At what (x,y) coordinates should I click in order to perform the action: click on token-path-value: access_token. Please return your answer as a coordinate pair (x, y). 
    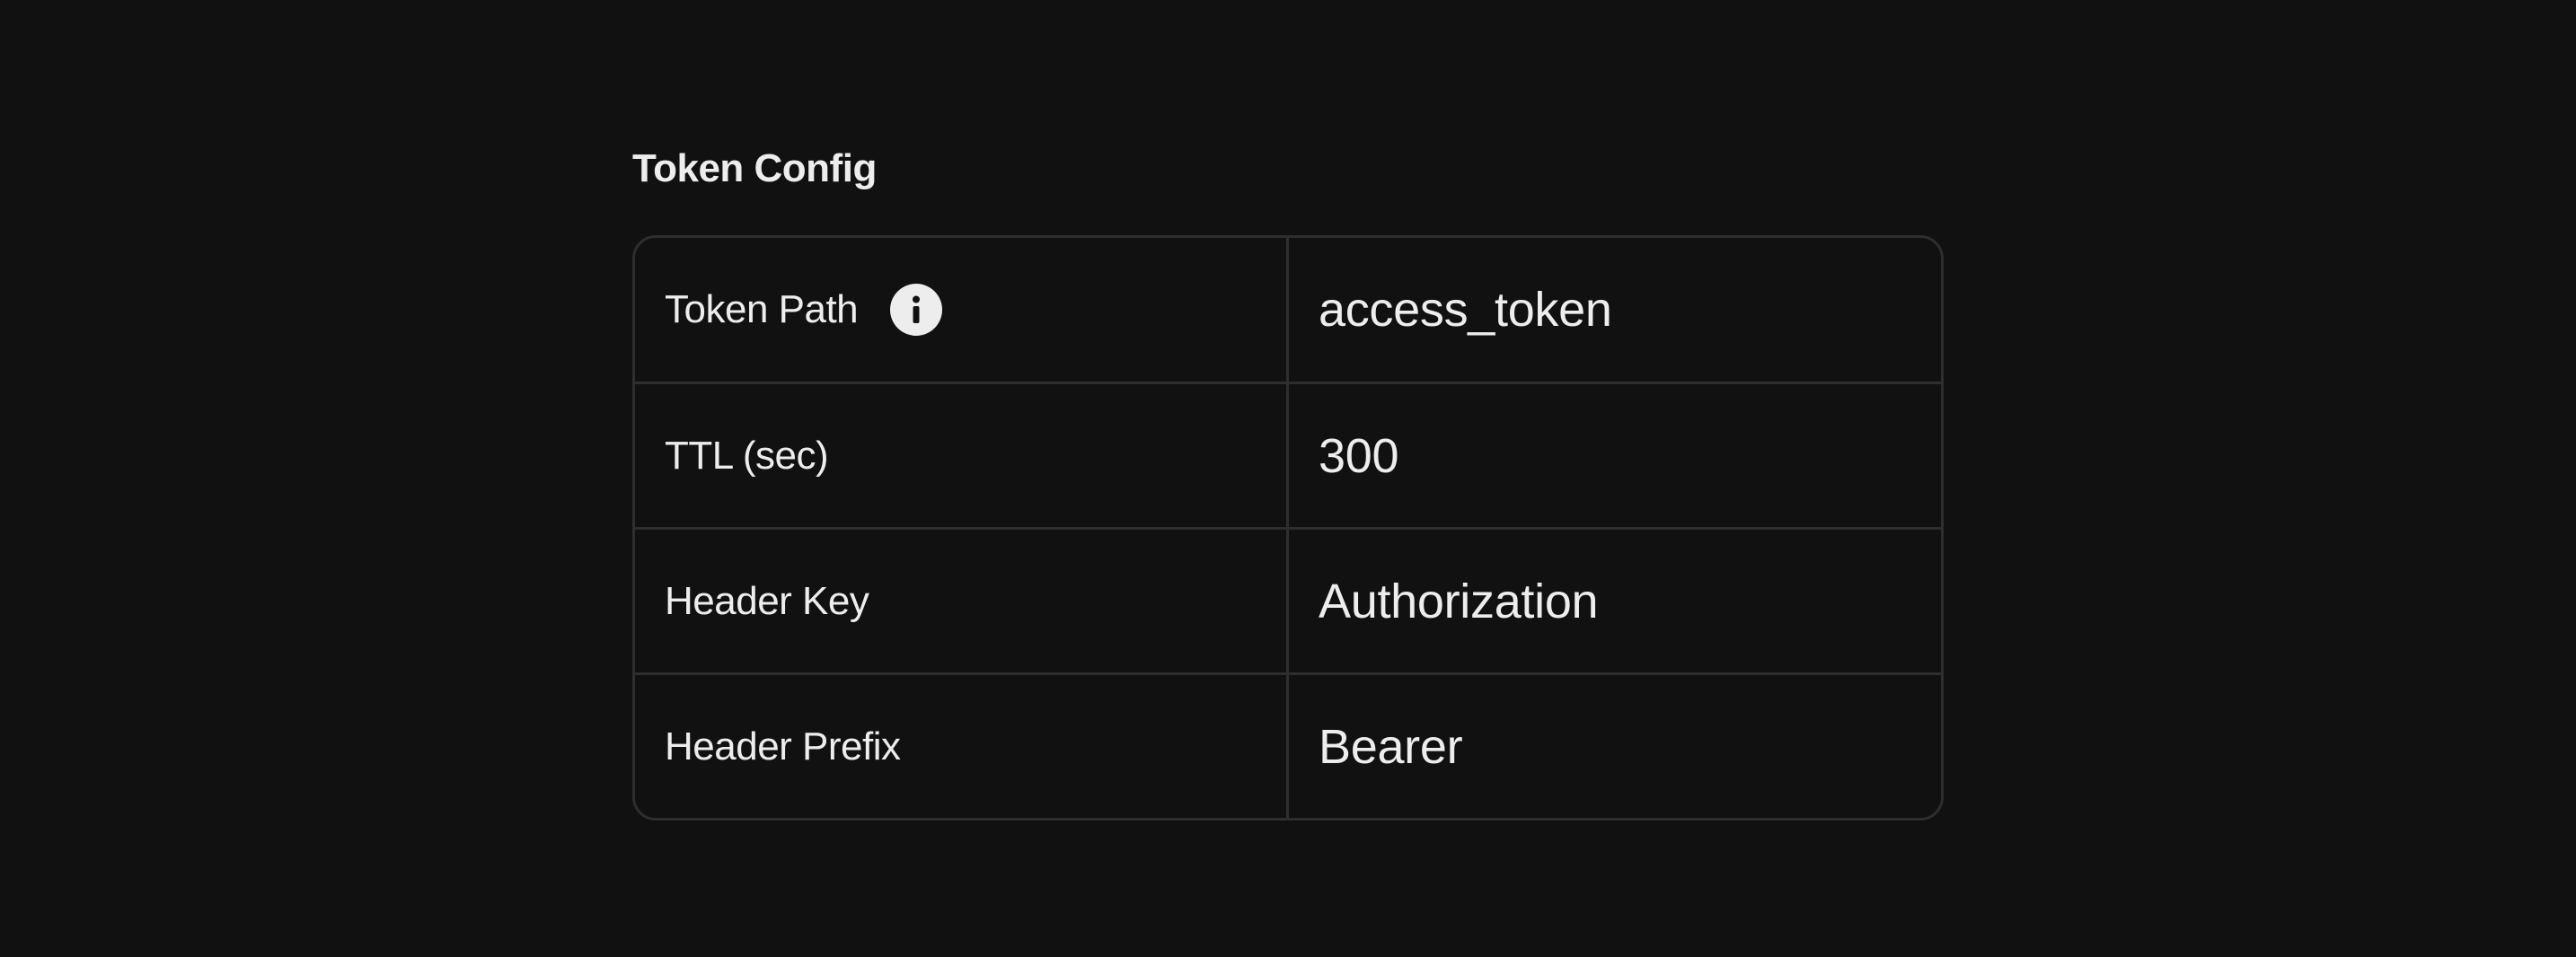
    Looking at the image, I should click on (1465, 310).